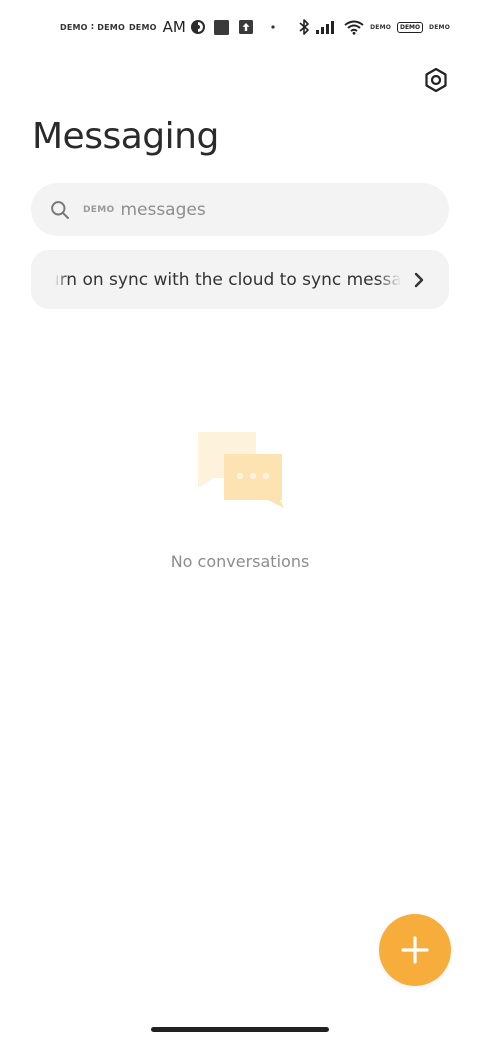 The image size is (480, 1040). Describe the element at coordinates (354, 27) in the screenshot. I see `wifi-icon` at that location.